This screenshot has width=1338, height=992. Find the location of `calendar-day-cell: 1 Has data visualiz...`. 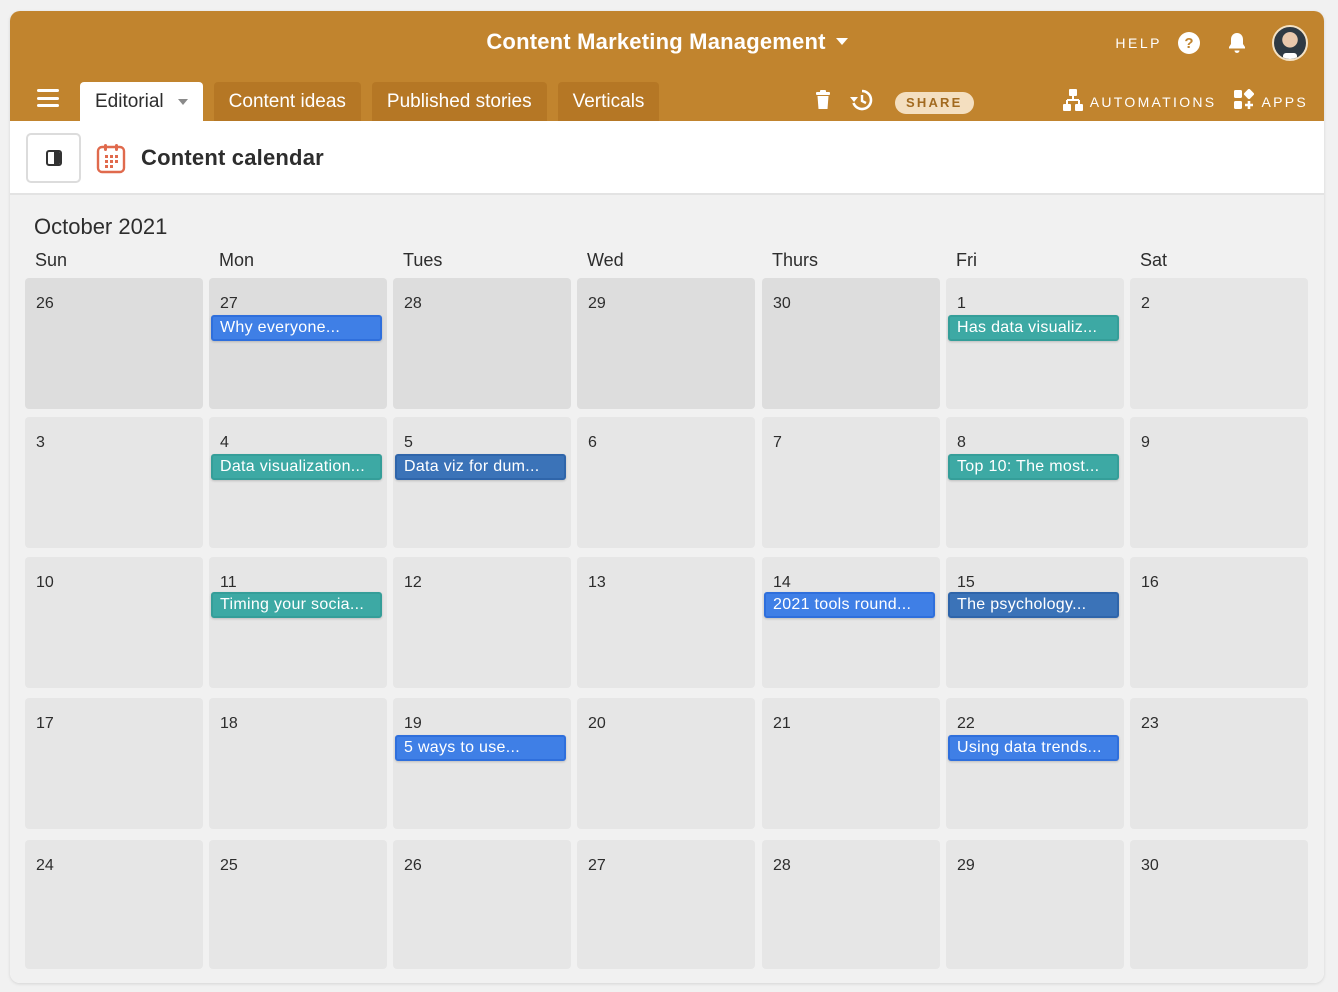

calendar-day-cell: 1 Has data visualiz... is located at coordinates (1035, 343).